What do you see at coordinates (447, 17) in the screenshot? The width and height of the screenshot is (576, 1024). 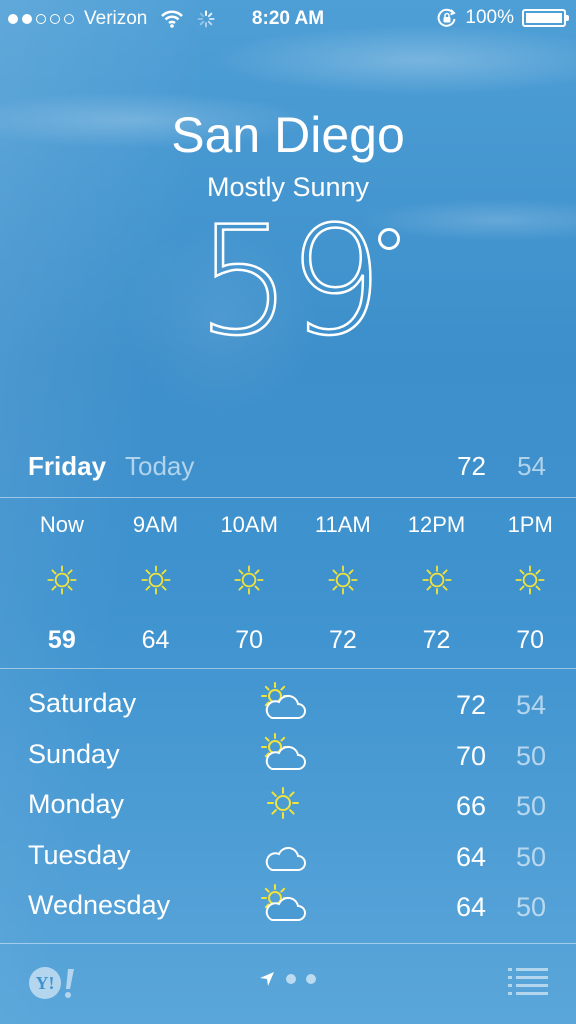 I see `orientation-lock-icon` at bounding box center [447, 17].